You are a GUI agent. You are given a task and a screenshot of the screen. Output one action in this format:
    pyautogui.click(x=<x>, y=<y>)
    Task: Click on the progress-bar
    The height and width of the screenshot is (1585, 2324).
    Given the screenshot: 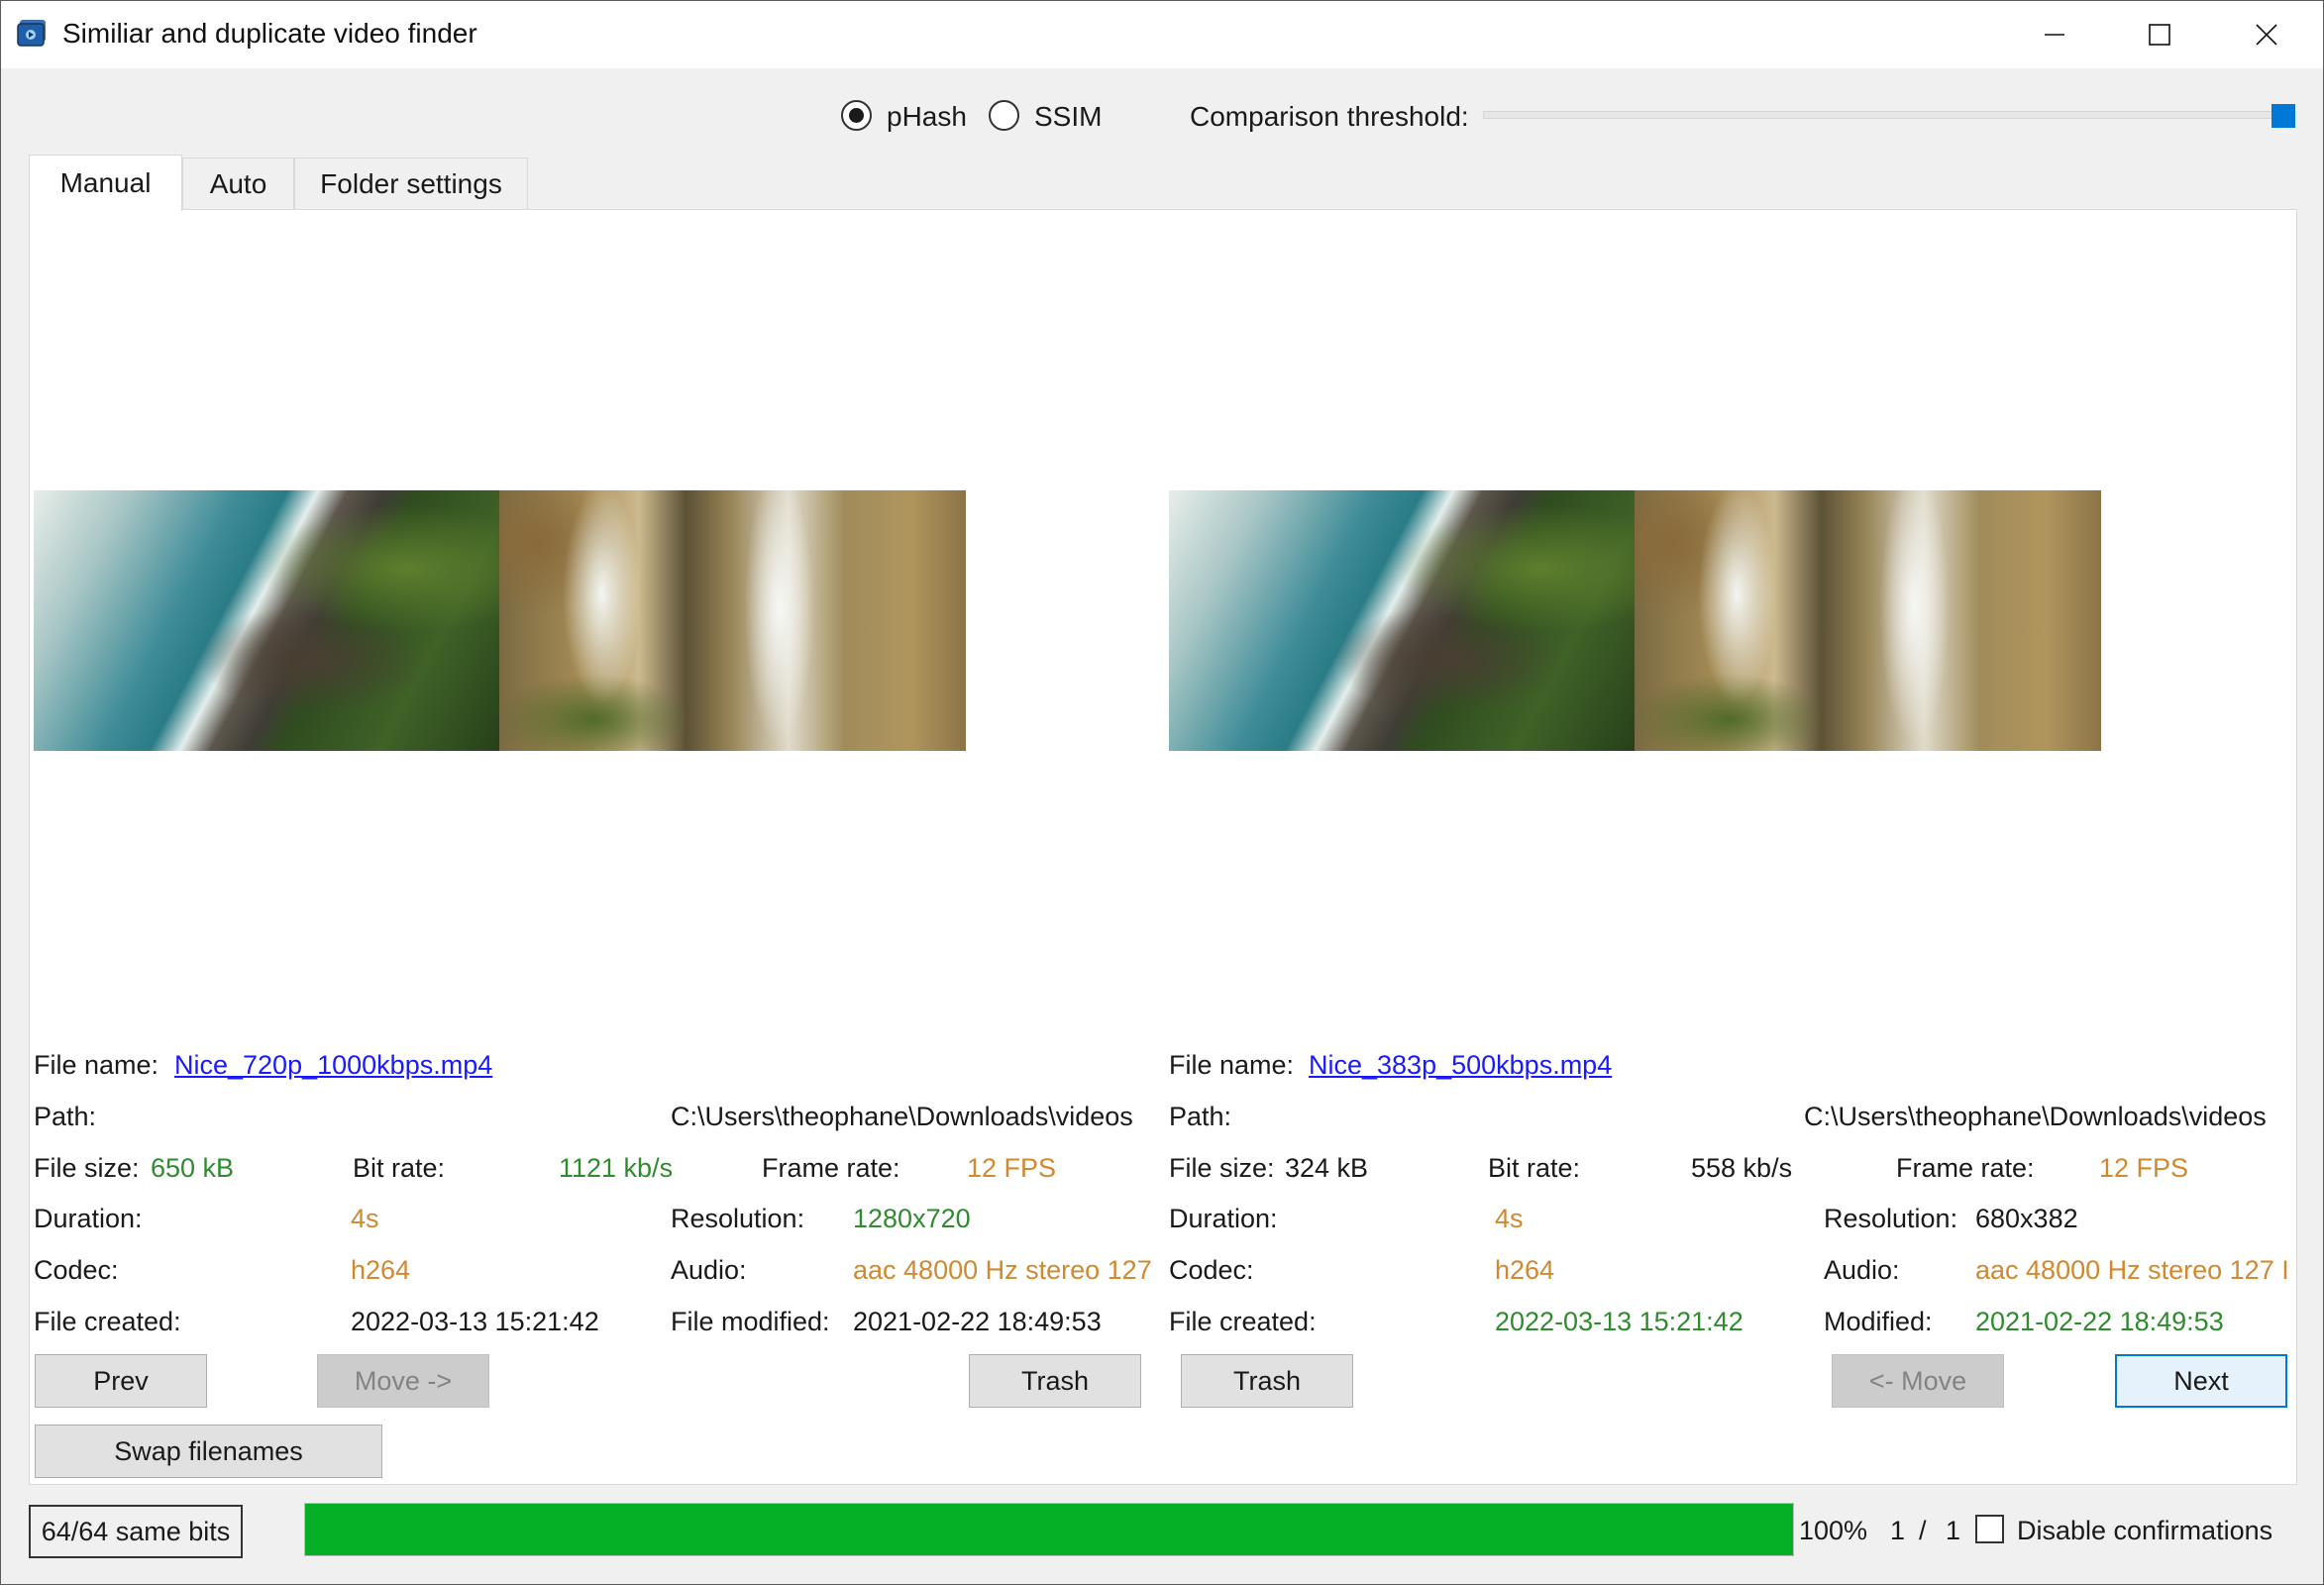 What is the action you would take?
    pyautogui.click(x=1049, y=1529)
    